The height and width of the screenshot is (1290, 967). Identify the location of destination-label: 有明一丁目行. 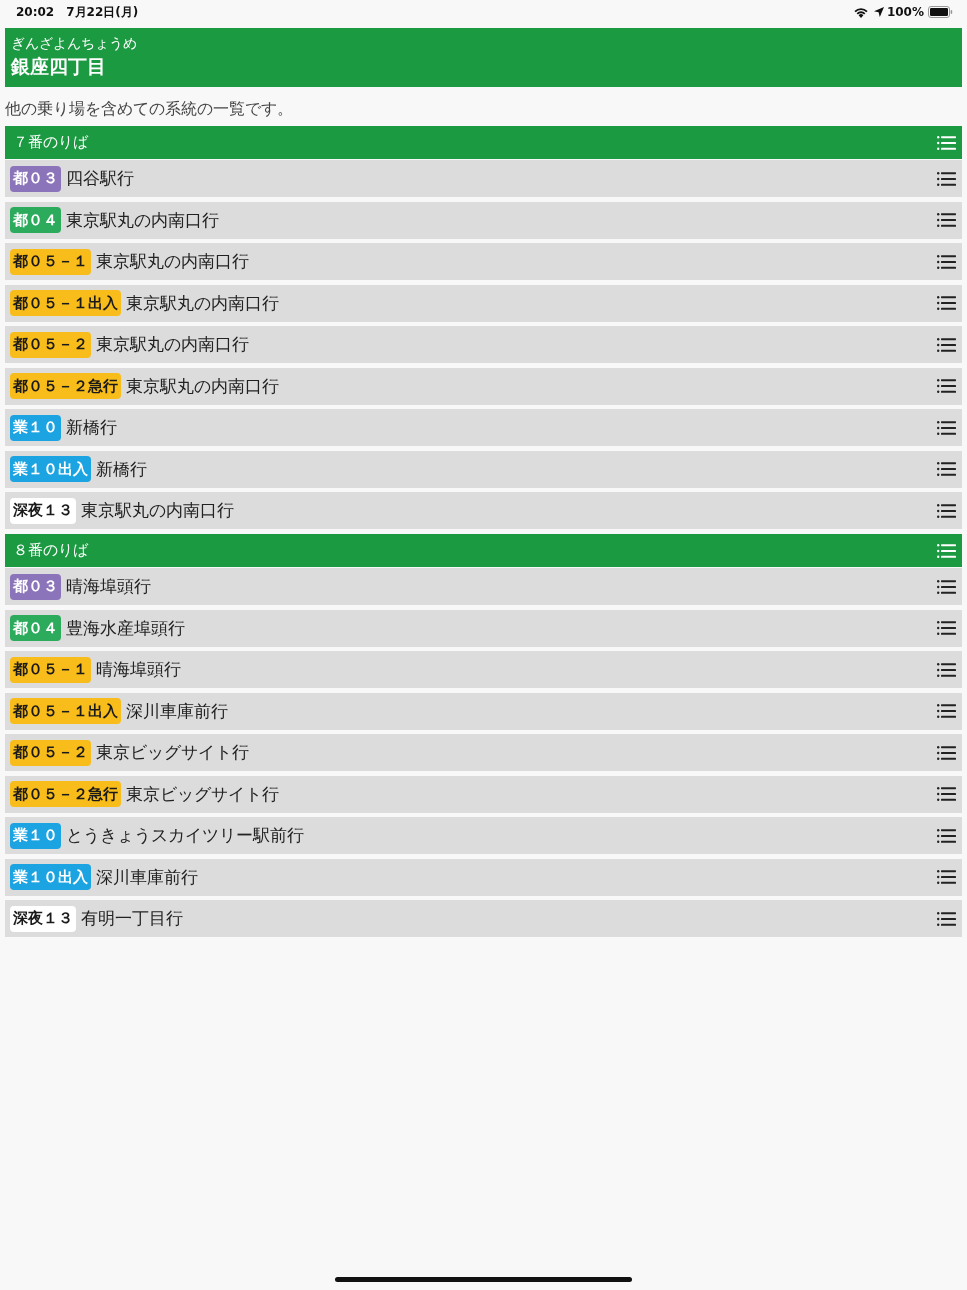
(132, 918).